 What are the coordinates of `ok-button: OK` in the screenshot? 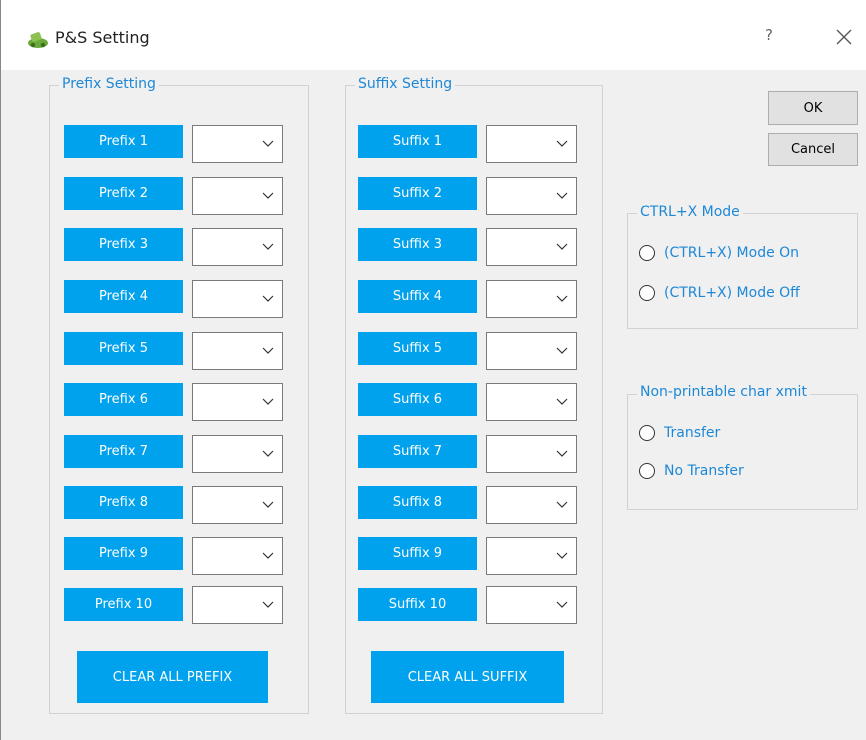 It's located at (813, 108).